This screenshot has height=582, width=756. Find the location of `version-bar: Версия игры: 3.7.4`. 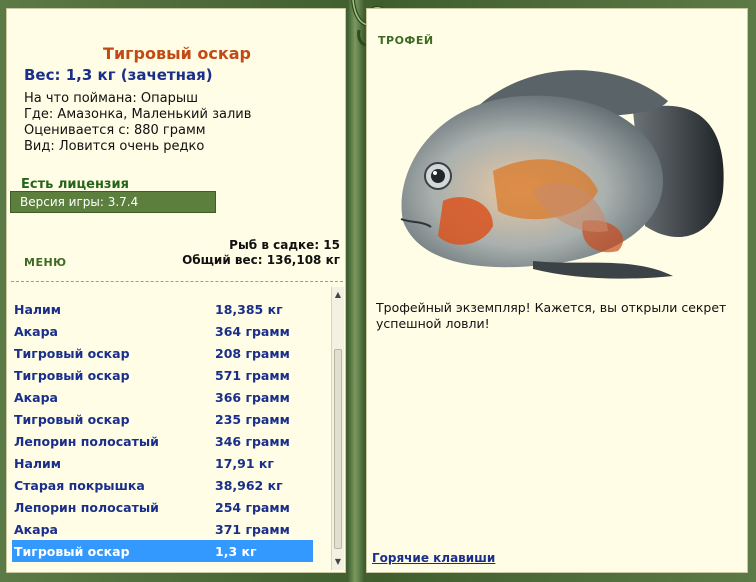

version-bar: Версия игры: 3.7.4 is located at coordinates (113, 202).